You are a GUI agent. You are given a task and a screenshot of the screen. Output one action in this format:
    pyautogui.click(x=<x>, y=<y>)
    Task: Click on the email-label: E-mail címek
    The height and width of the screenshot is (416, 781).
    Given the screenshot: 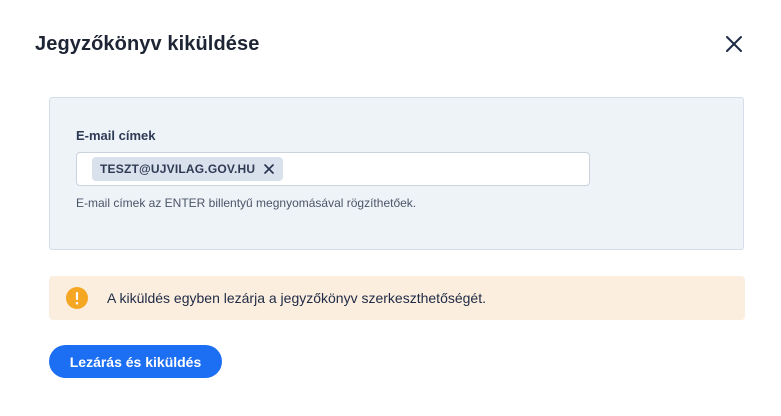 What is the action you would take?
    pyautogui.click(x=116, y=135)
    